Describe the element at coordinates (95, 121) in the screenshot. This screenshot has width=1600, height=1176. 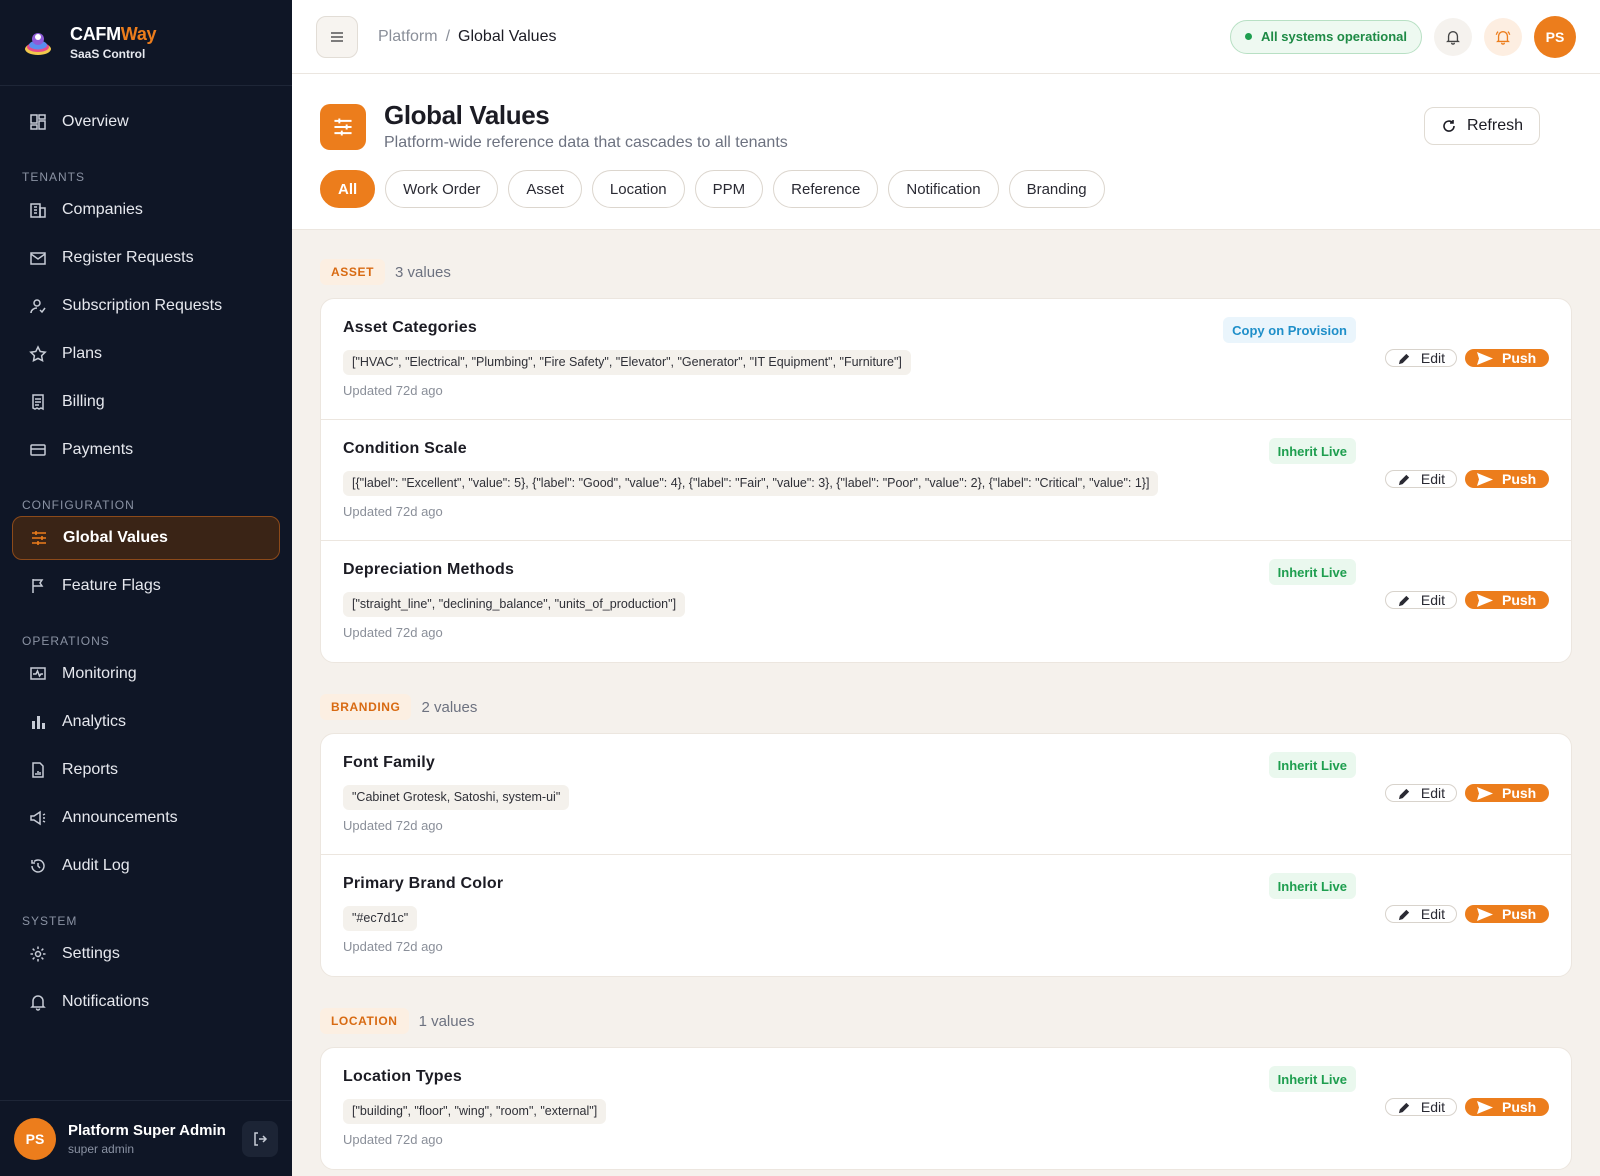
I see `sidebar-item-label: Overview` at that location.